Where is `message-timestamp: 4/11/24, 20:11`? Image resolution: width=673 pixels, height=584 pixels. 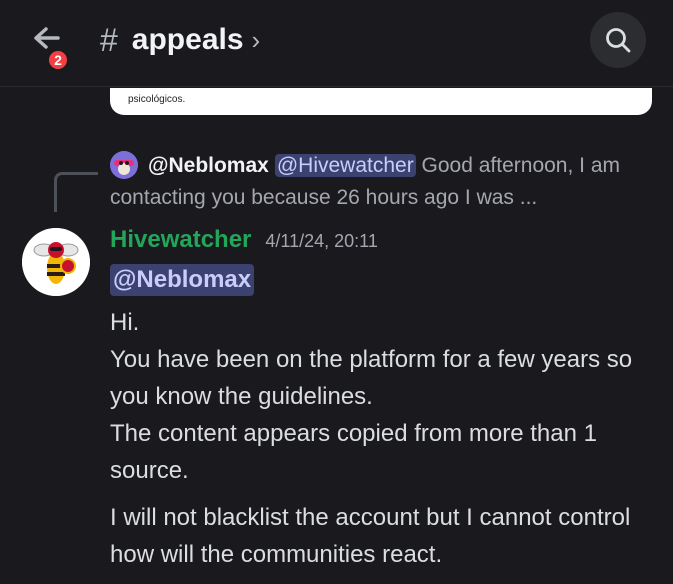 message-timestamp: 4/11/24, 20:11 is located at coordinates (321, 241).